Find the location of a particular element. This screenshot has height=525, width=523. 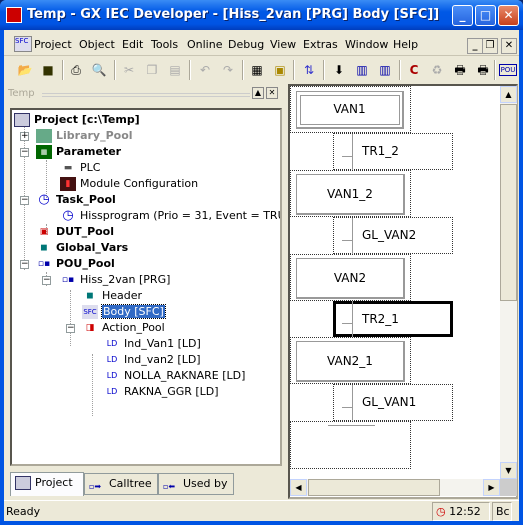

undo-icon: ↶ is located at coordinates (205, 70).